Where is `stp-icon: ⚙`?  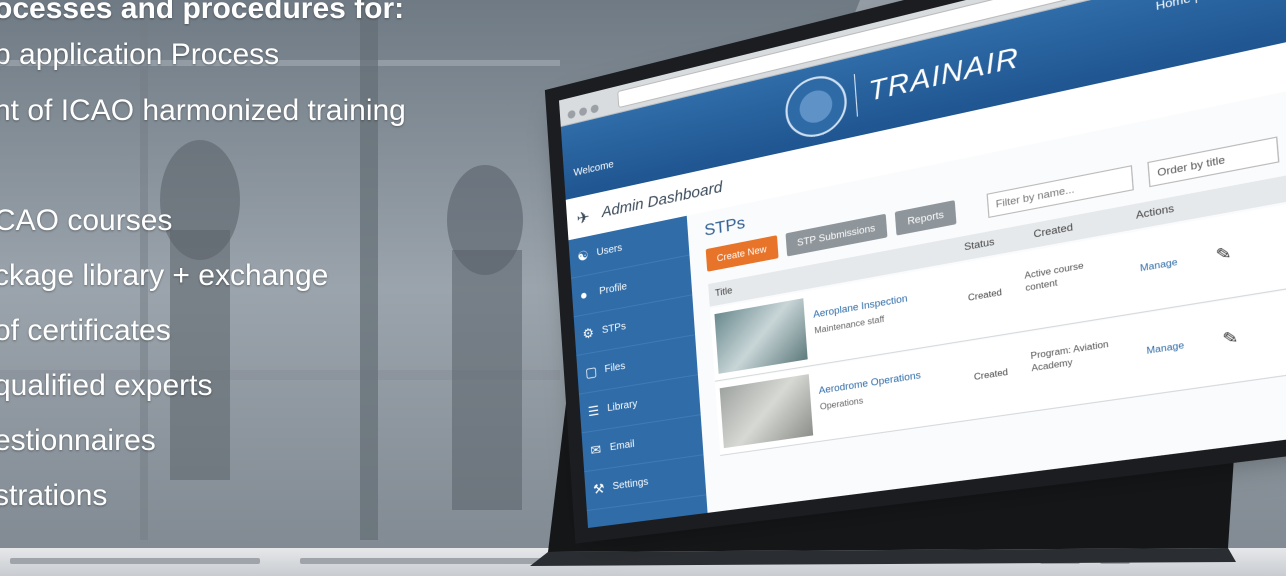 stp-icon: ⚙ is located at coordinates (588, 333).